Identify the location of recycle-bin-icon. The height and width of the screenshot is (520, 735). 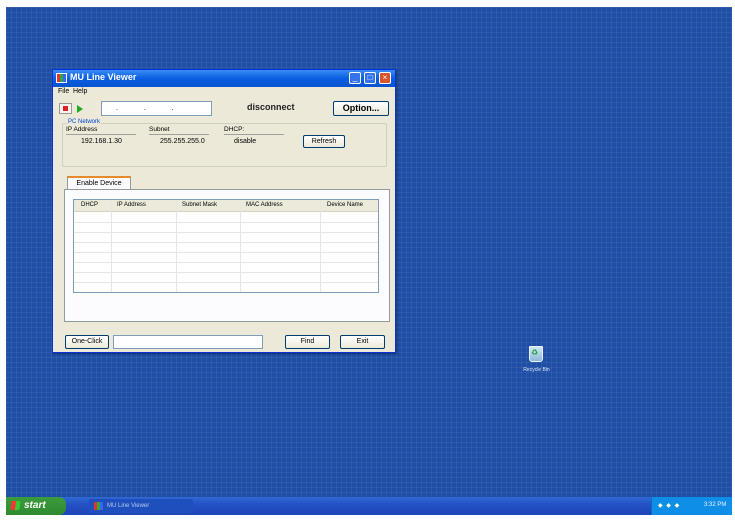
(535, 353).